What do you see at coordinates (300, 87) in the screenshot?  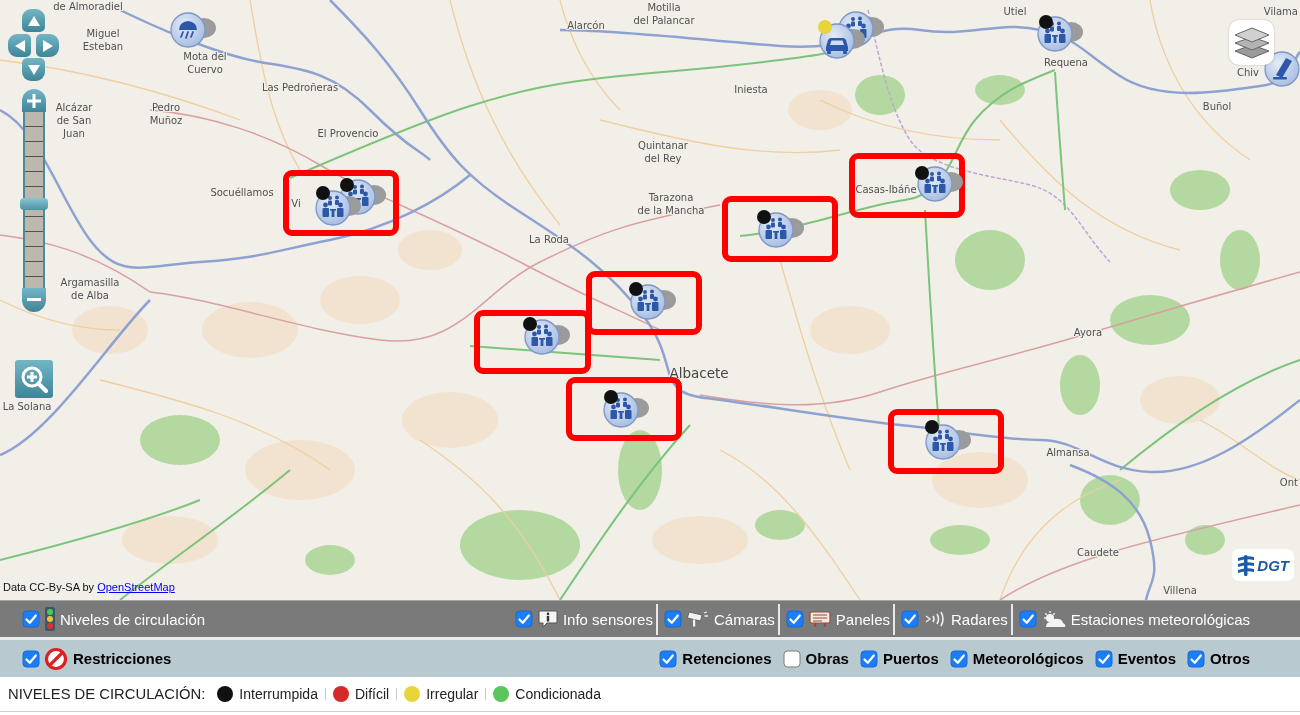 I see `place-label: Las Pedroñeras` at bounding box center [300, 87].